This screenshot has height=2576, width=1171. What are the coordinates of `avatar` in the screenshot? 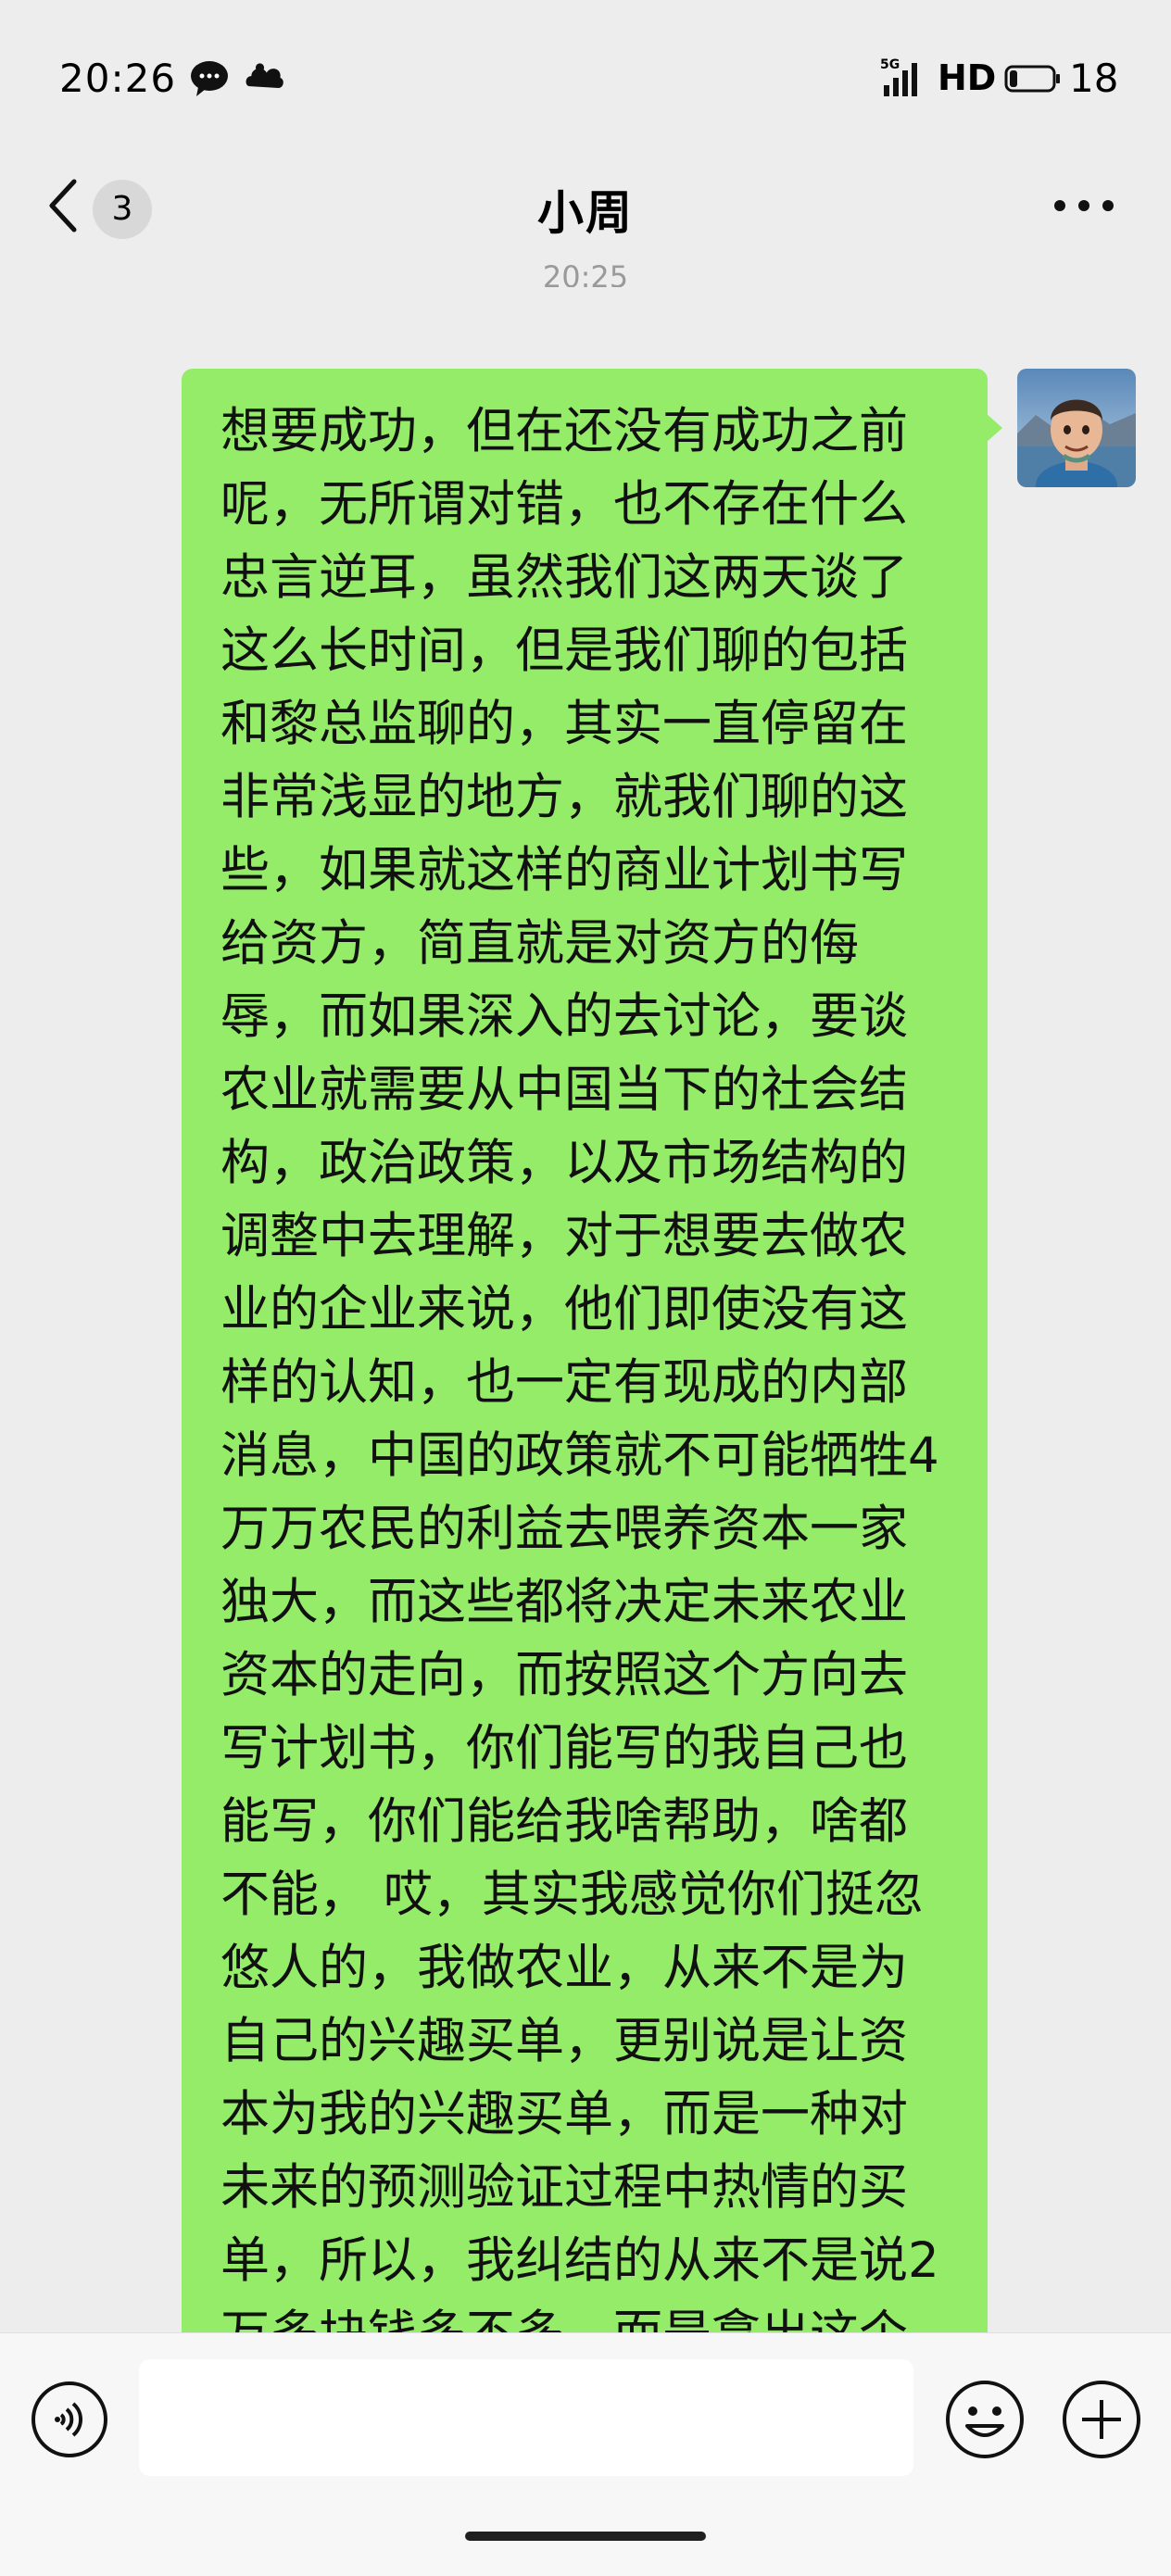 It's located at (1077, 428).